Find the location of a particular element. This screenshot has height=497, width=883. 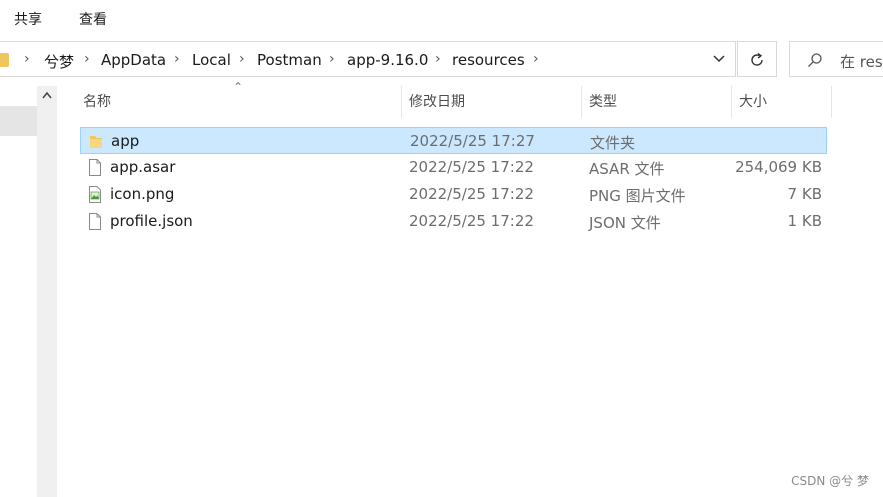

search-placeholder: 在 reso is located at coordinates (861, 62).